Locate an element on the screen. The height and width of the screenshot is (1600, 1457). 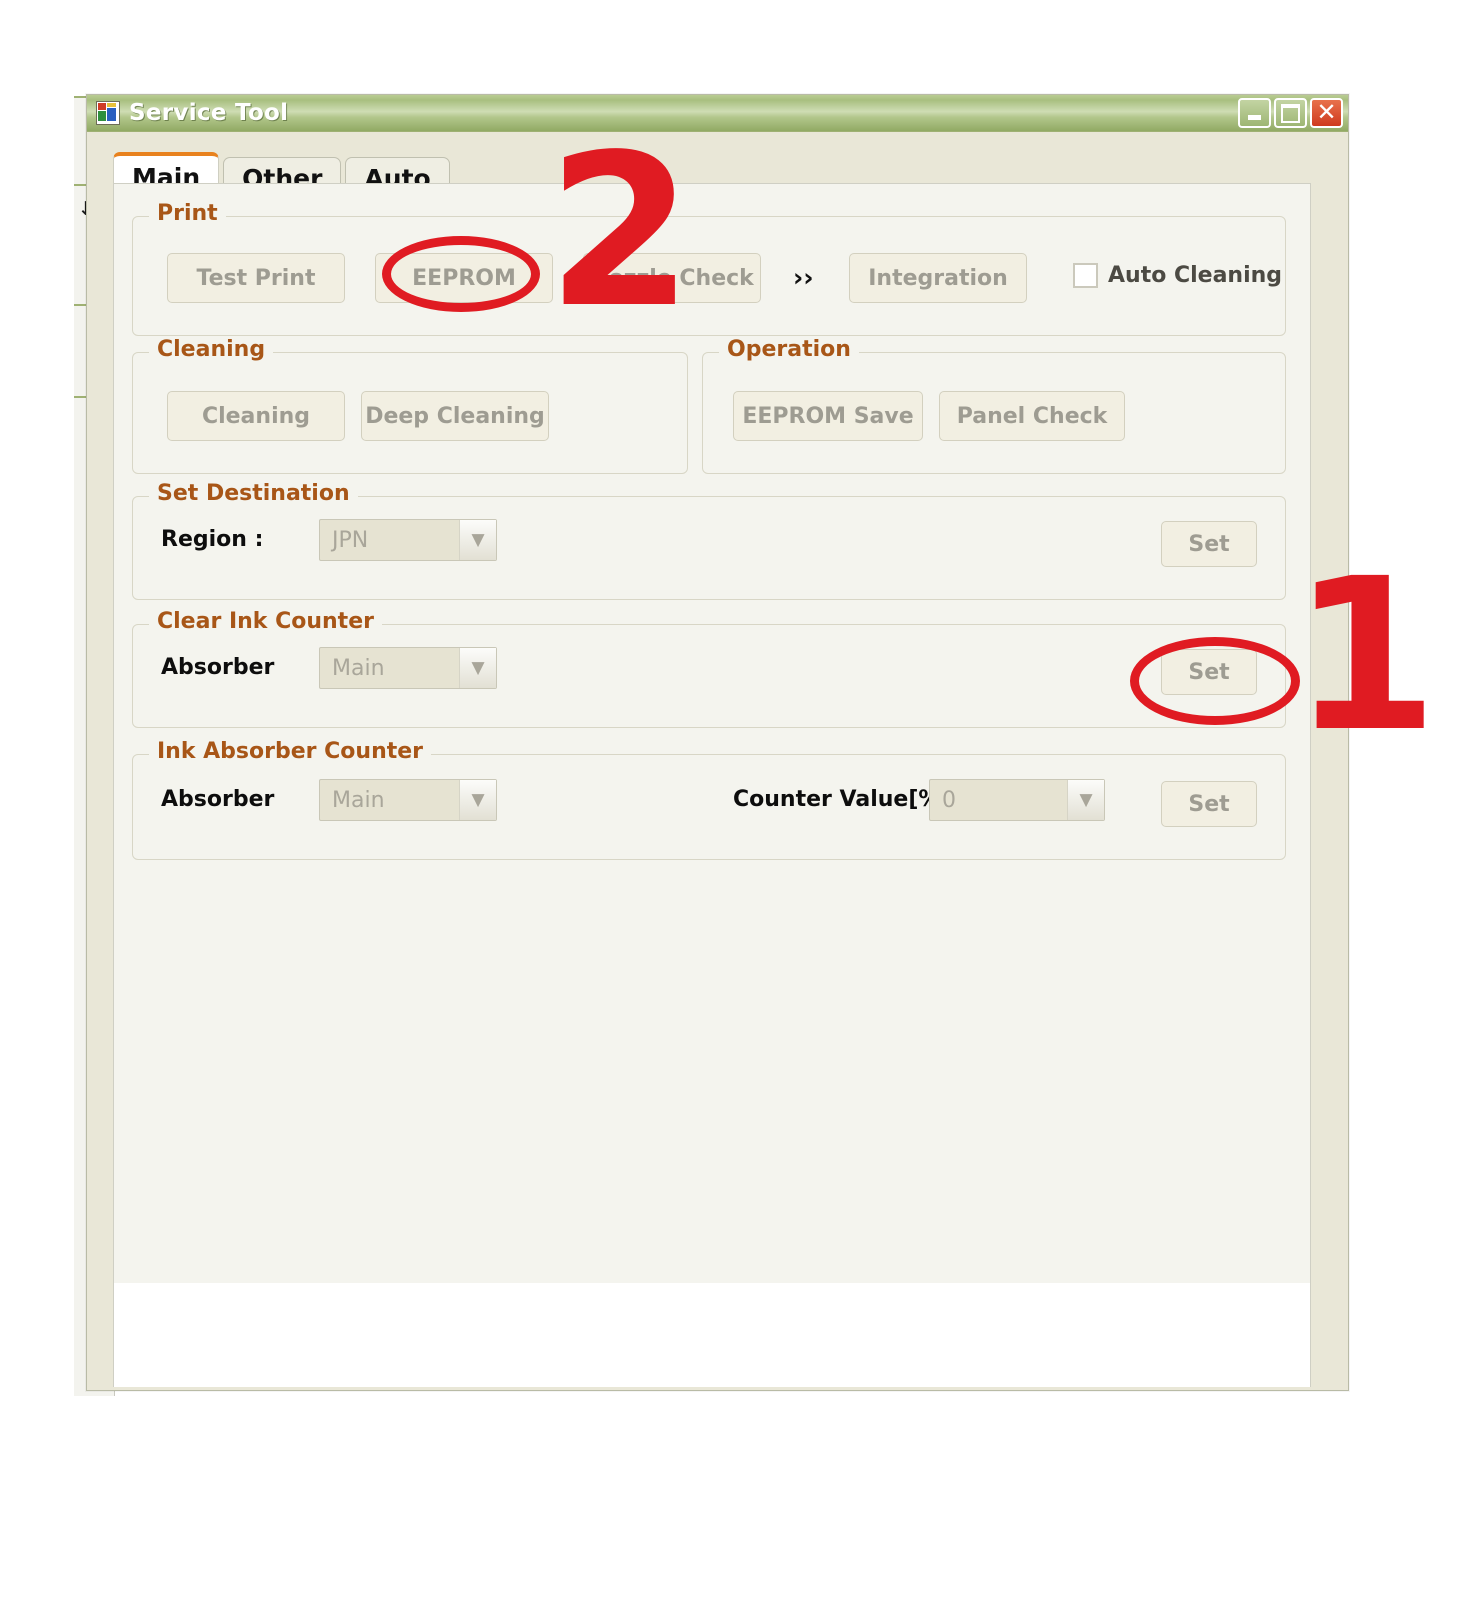
app-icon is located at coordinates (108, 113).